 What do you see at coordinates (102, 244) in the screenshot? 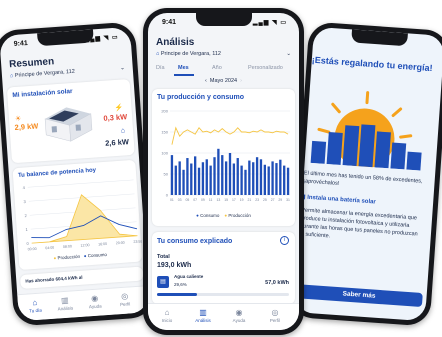
I see `x-tick-label: 16:00` at bounding box center [102, 244].